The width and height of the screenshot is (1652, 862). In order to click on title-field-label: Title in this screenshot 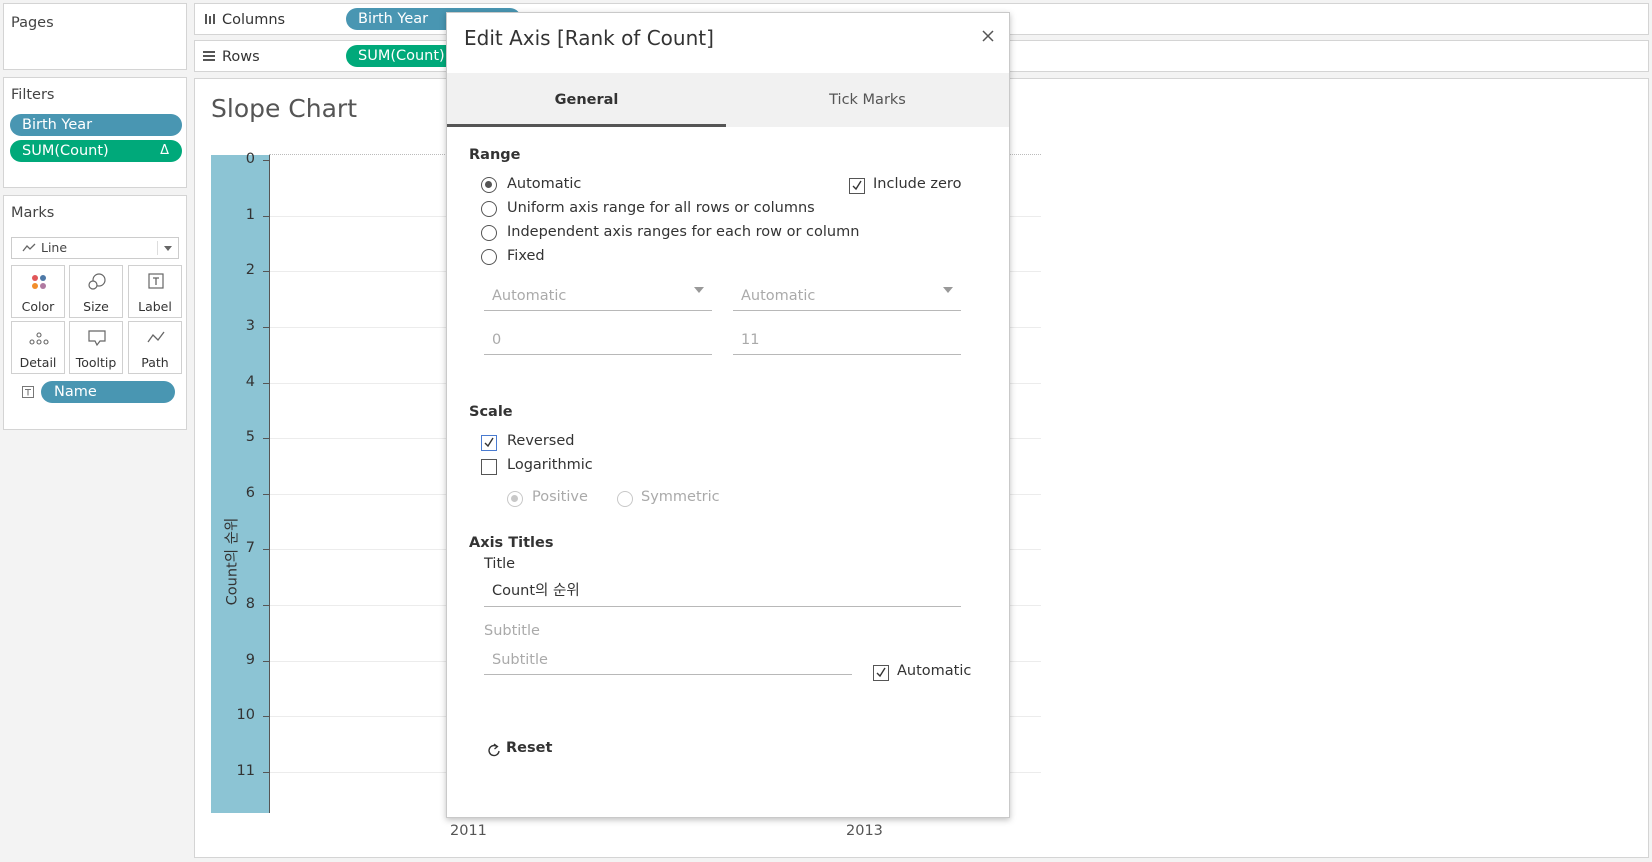, I will do `click(500, 564)`.